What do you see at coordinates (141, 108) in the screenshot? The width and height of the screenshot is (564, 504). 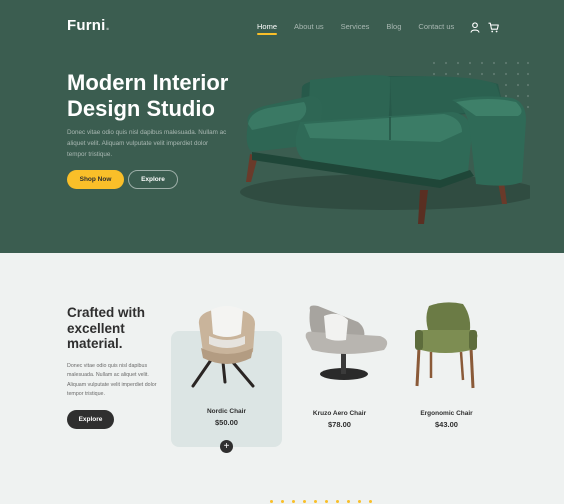 I see `hero-title-line: Design Studio` at bounding box center [141, 108].